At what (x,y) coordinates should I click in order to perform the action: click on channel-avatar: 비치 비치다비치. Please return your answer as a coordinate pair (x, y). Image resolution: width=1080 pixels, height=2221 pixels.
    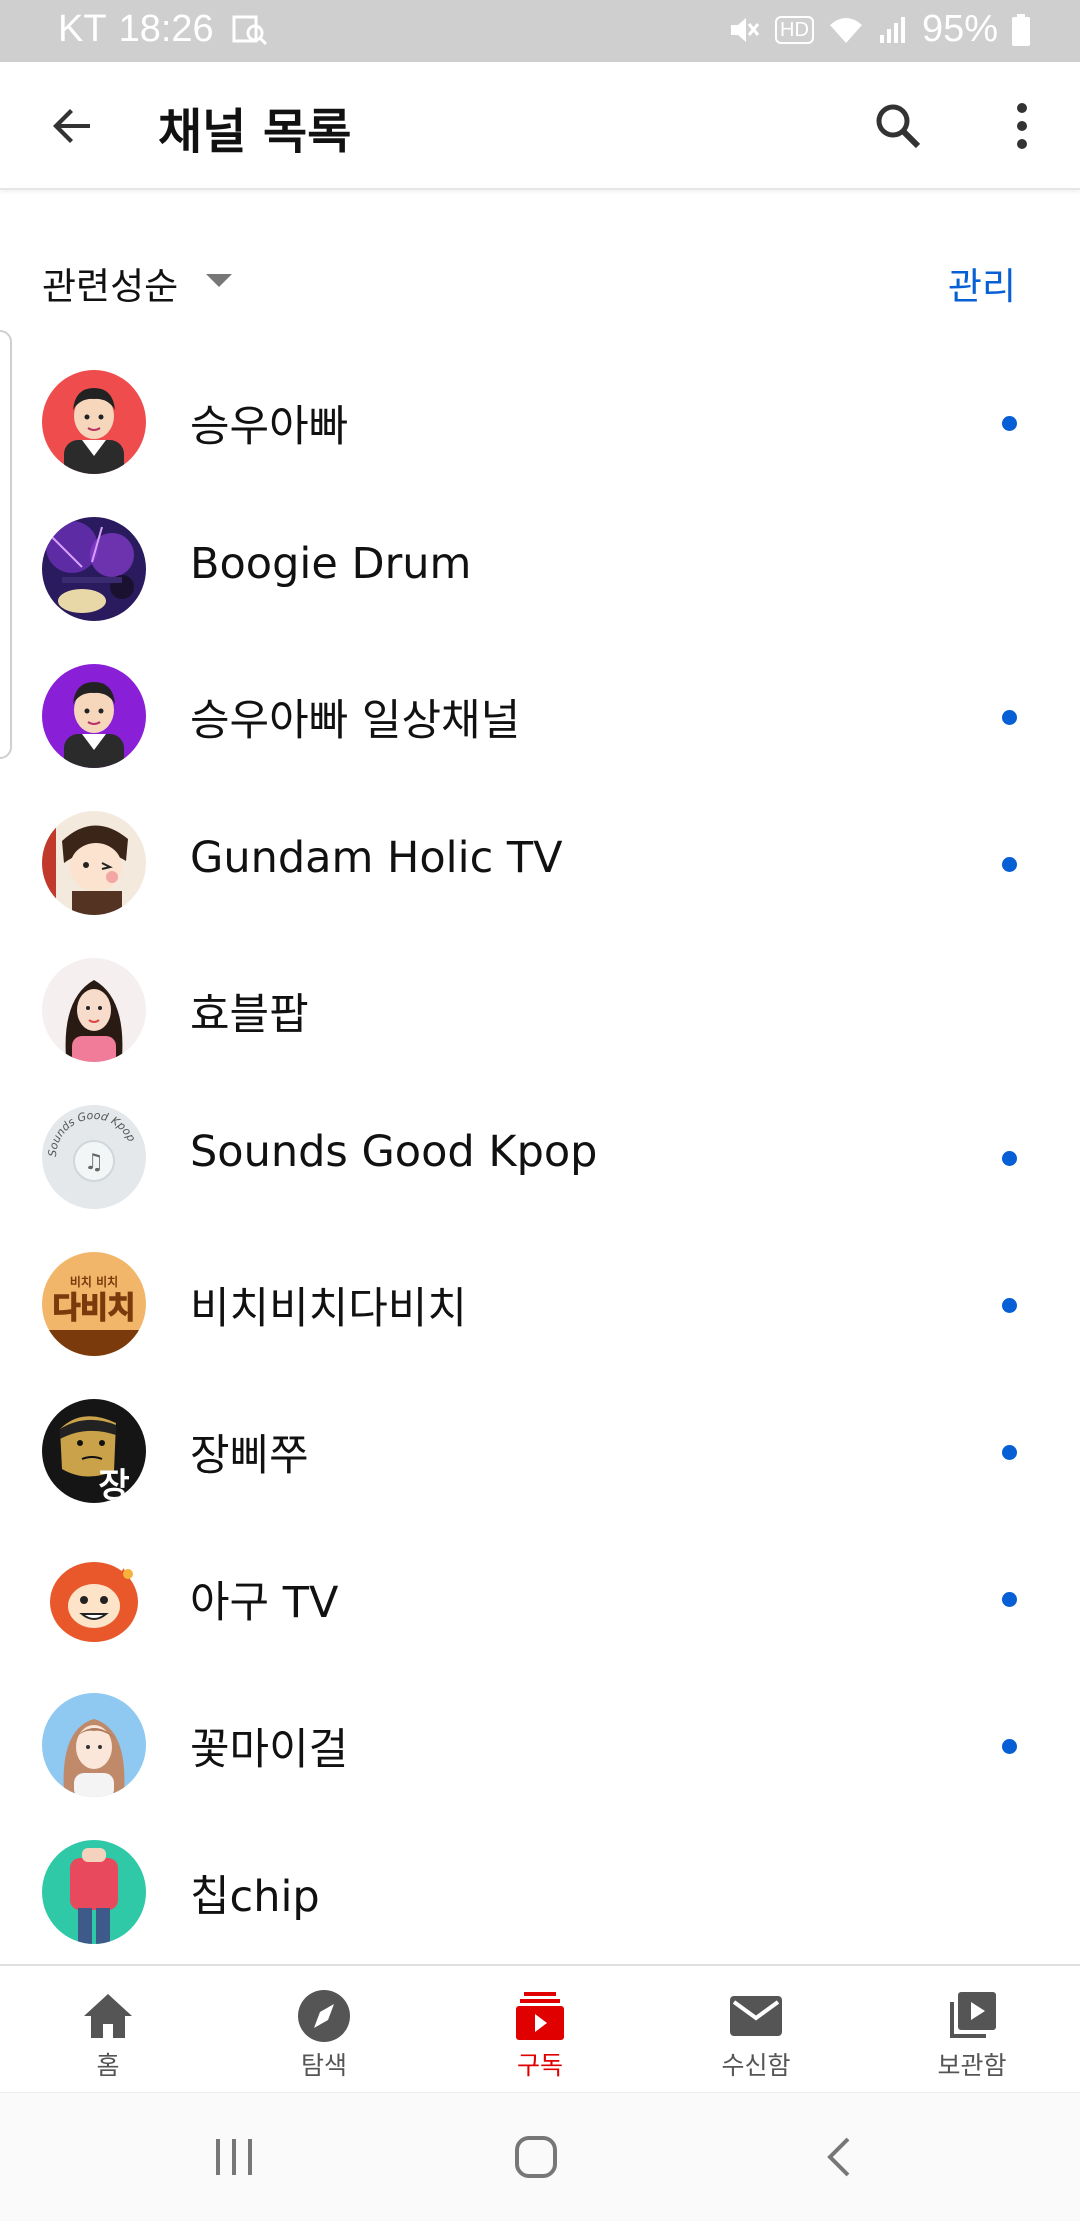
    Looking at the image, I should click on (94, 1304).